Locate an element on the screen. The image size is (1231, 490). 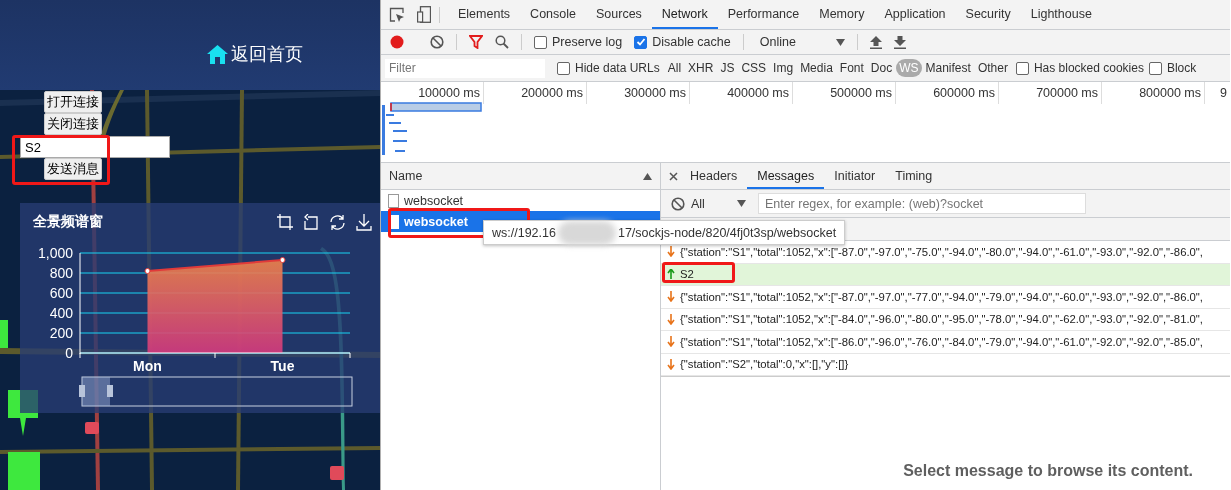
time-tick: 700000 ms is located at coordinates (1067, 93).